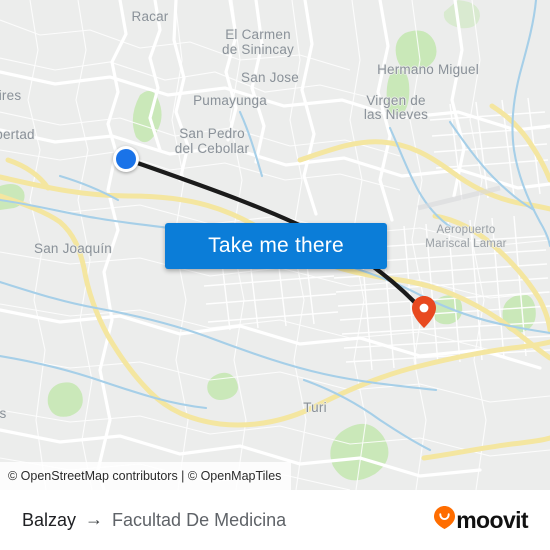 The image size is (550, 550). I want to click on destination-pin-icon, so click(424, 312).